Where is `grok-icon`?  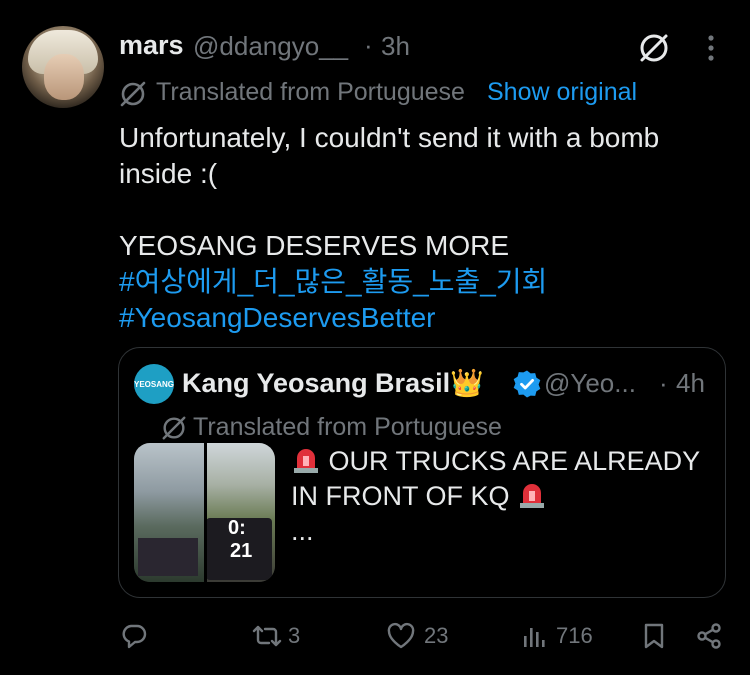 grok-icon is located at coordinates (654, 48).